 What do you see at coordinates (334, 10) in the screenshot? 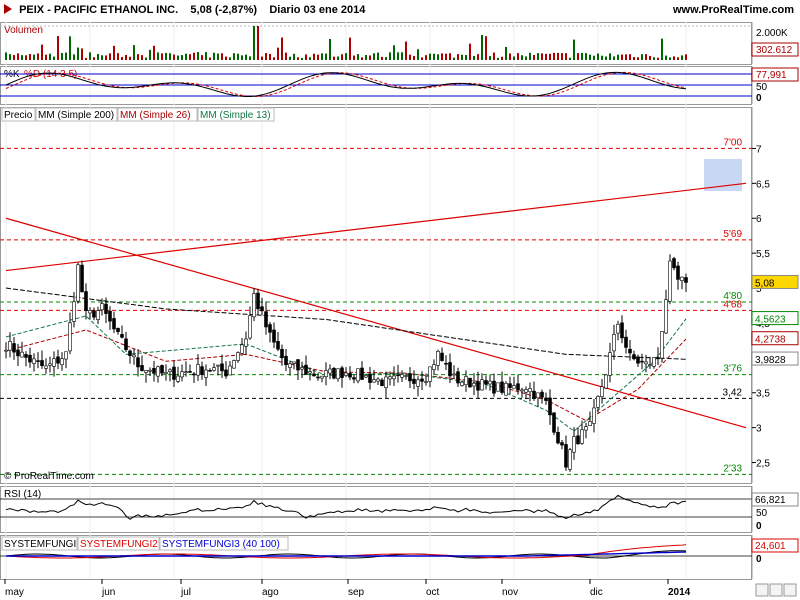
I see `date: 03 ene 2014` at bounding box center [334, 10].